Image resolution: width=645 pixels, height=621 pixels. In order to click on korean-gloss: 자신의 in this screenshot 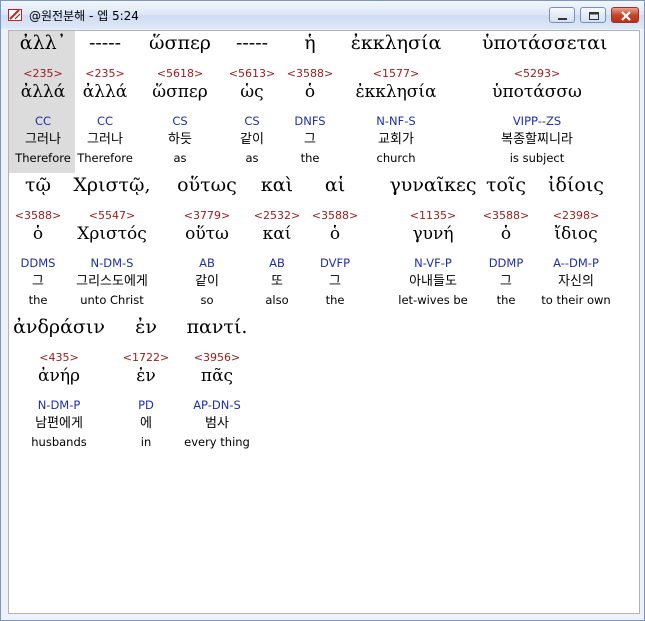, I will do `click(576, 281)`.